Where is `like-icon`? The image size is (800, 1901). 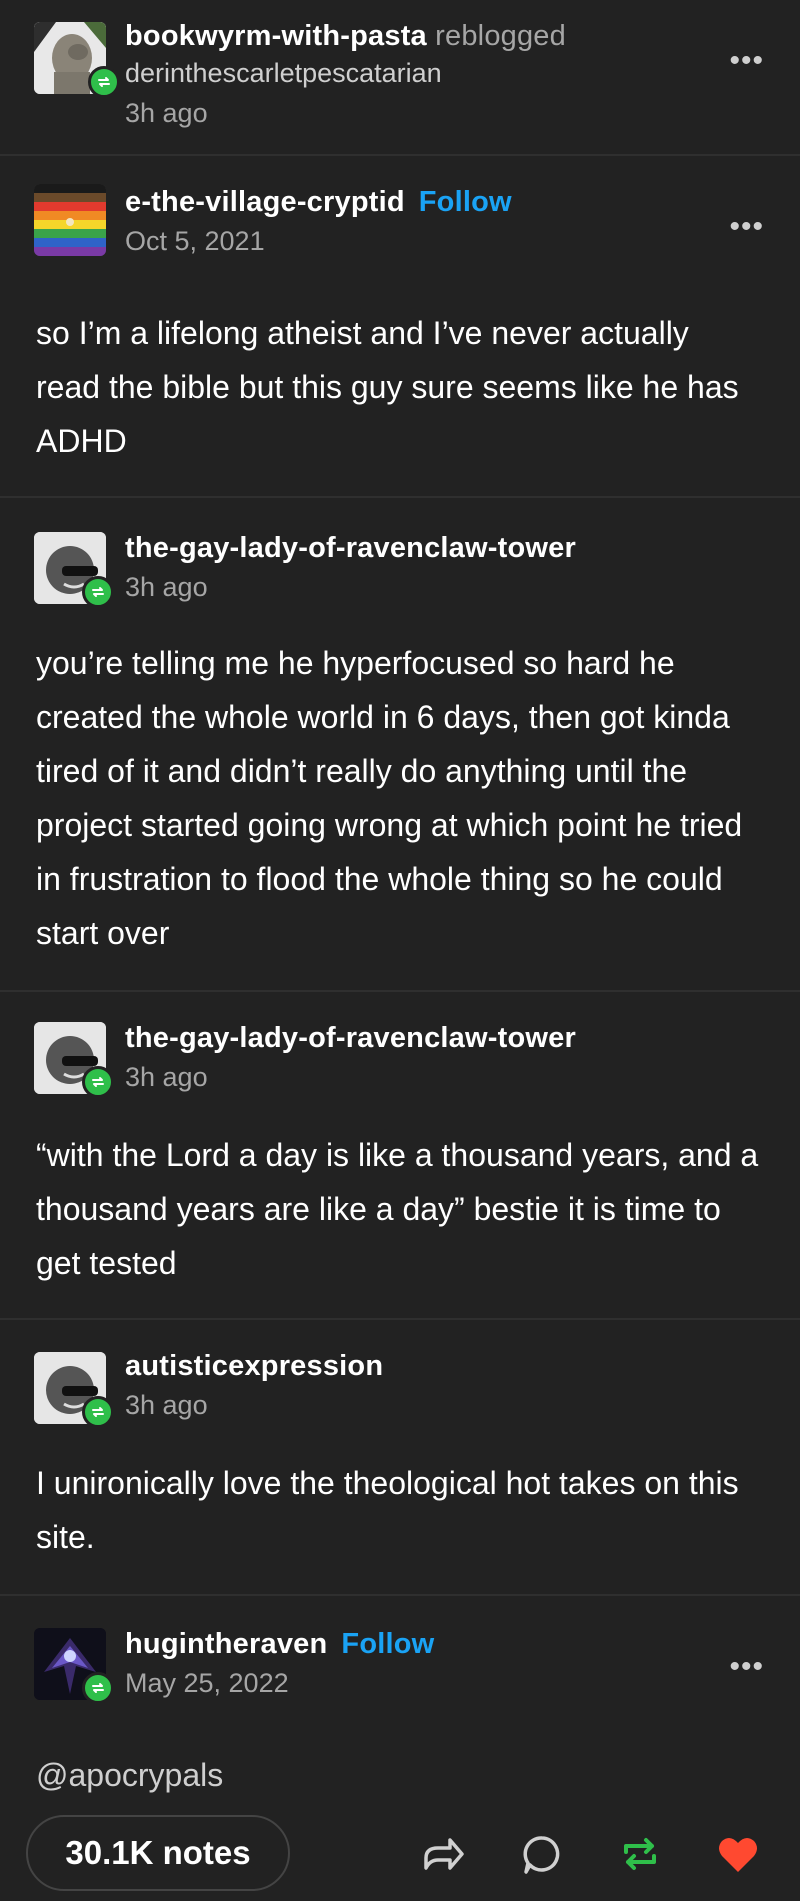 like-icon is located at coordinates (738, 1854).